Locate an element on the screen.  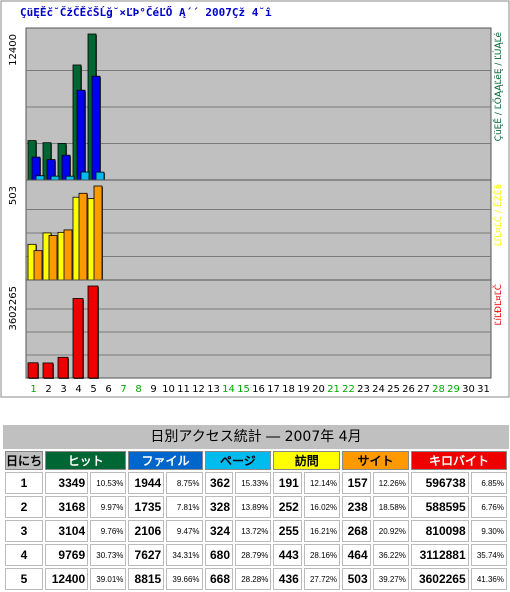
header-kb: キロバイト is located at coordinates (458, 460).